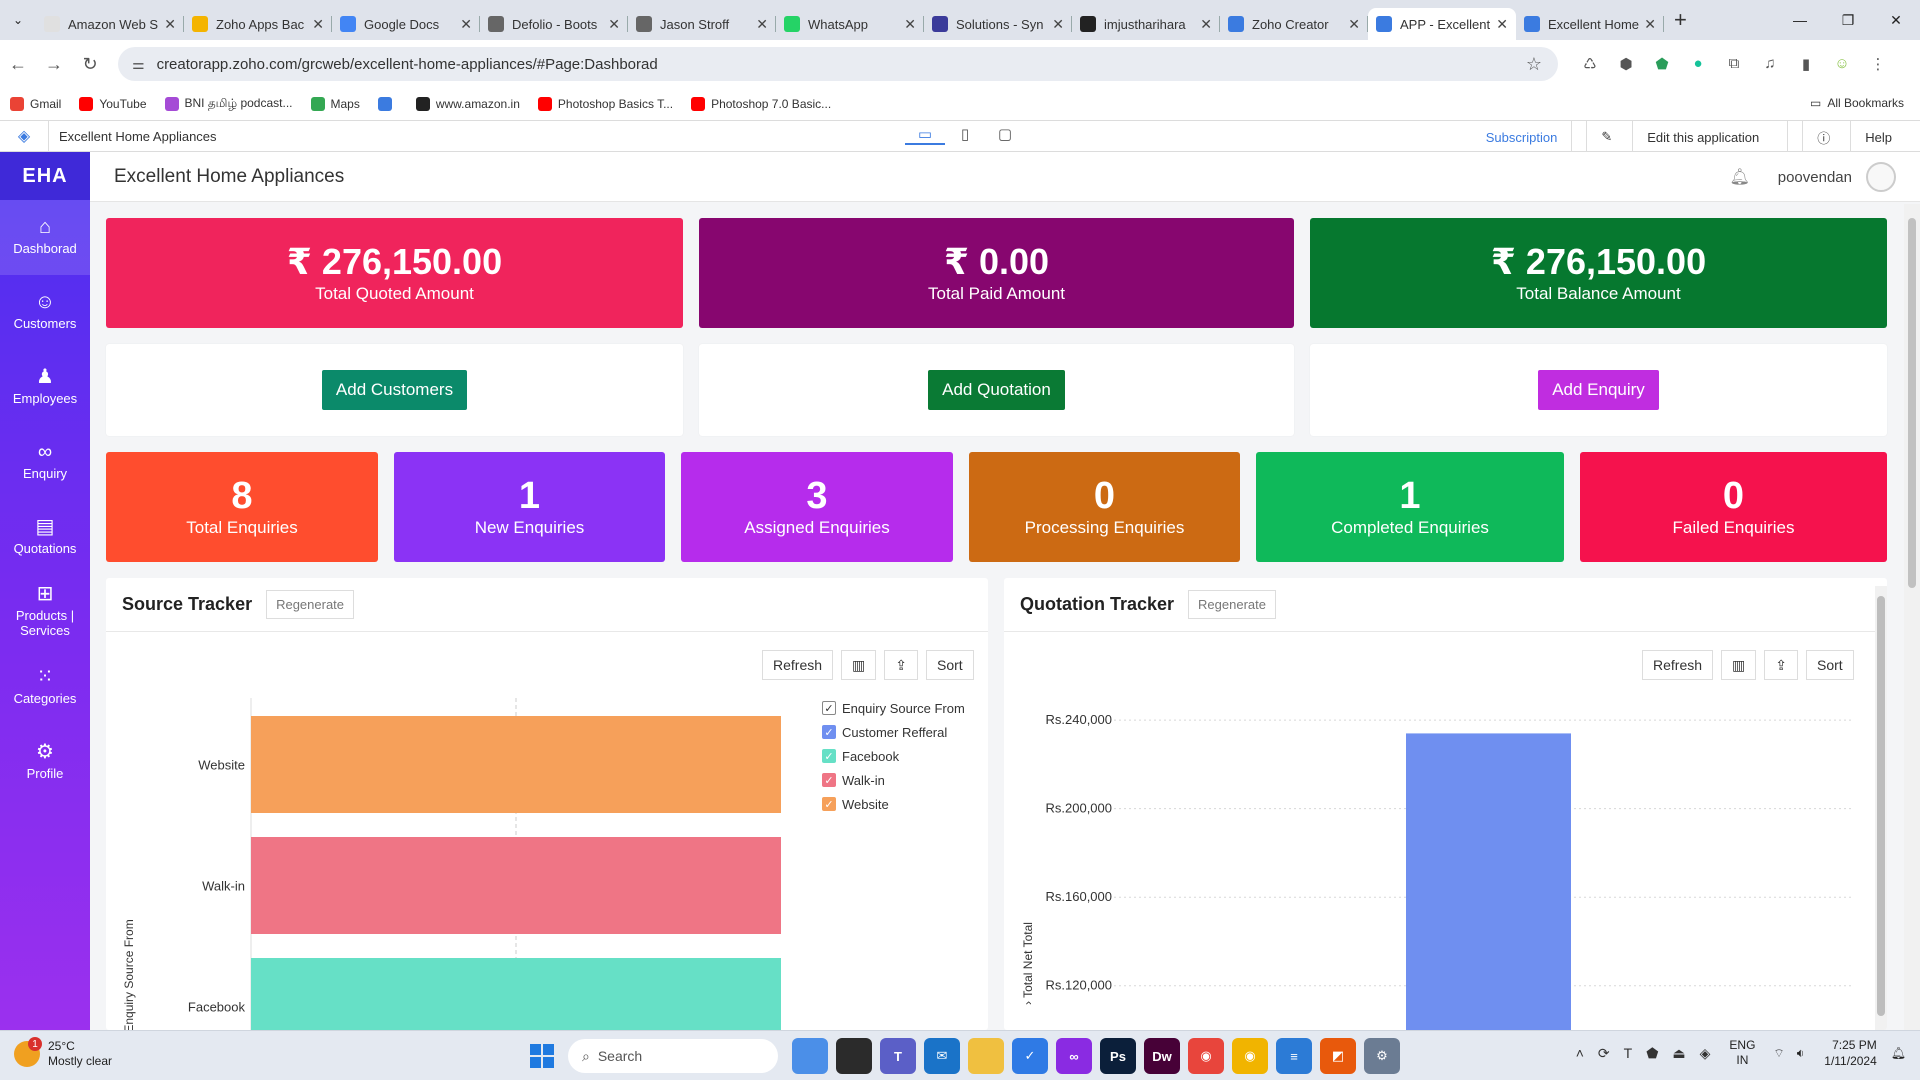 The image size is (1920, 1080). Describe the element at coordinates (1742, 1053) in the screenshot. I see `input-language: ENG IN` at that location.